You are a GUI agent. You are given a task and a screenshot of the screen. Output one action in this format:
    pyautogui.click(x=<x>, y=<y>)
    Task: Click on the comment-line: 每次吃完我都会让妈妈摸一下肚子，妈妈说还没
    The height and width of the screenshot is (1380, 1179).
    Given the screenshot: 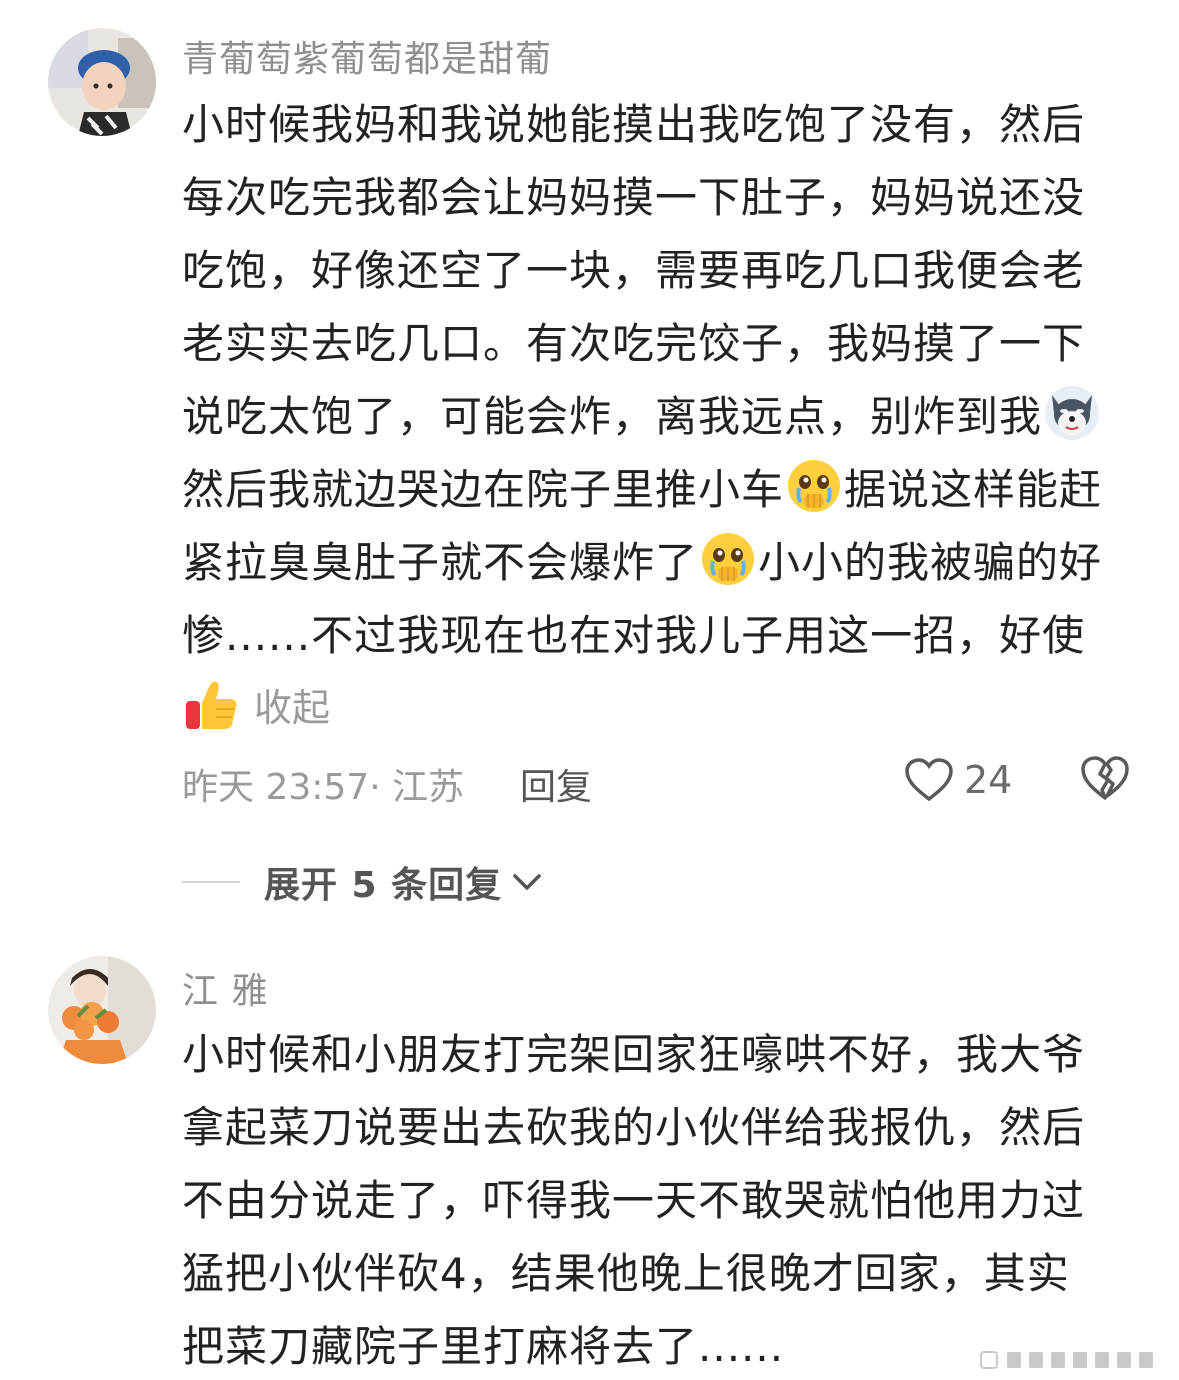 What is the action you would take?
    pyautogui.click(x=634, y=197)
    